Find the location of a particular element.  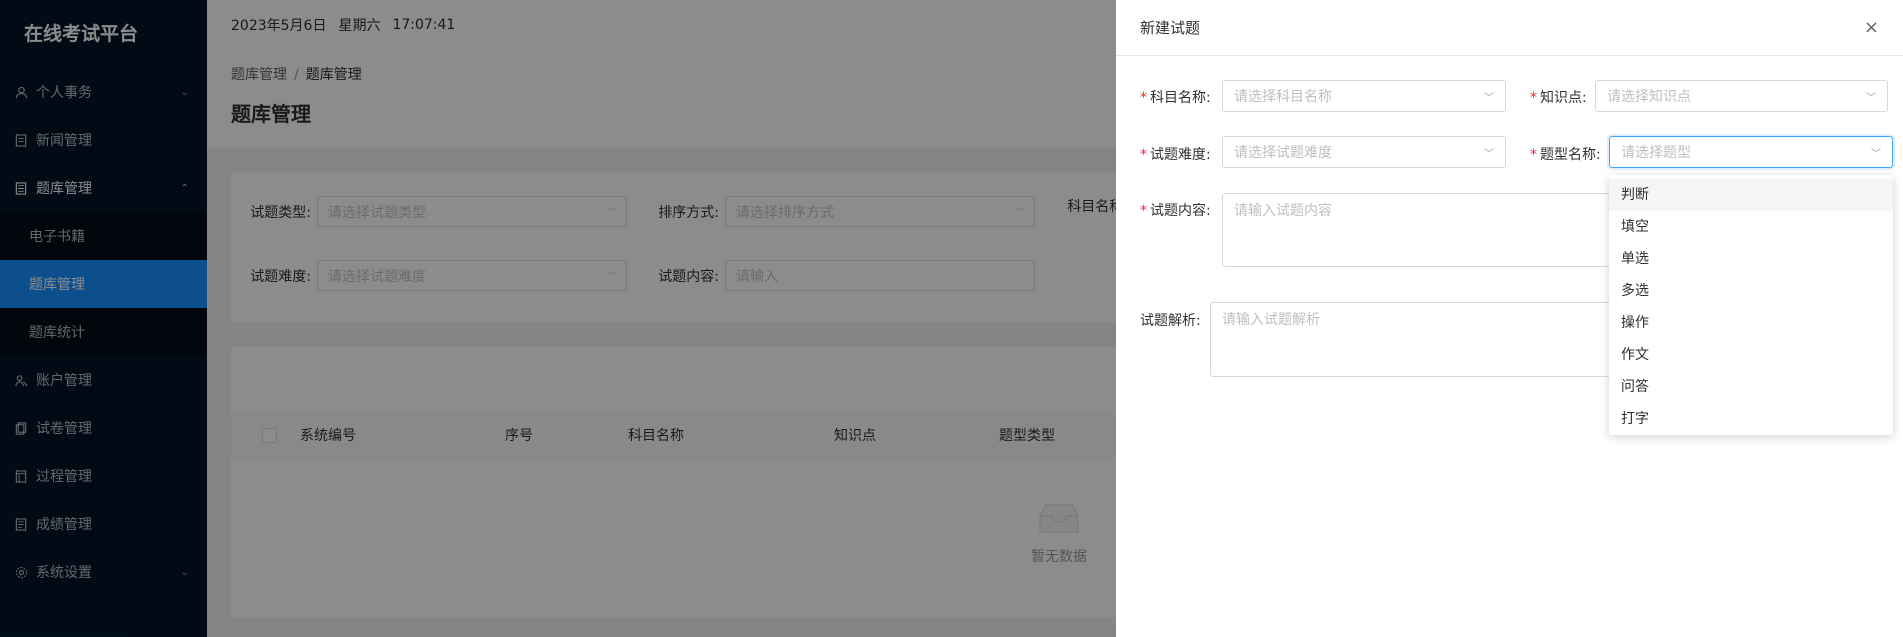

difficulty-label: * 试题难度: is located at coordinates (1175, 154).